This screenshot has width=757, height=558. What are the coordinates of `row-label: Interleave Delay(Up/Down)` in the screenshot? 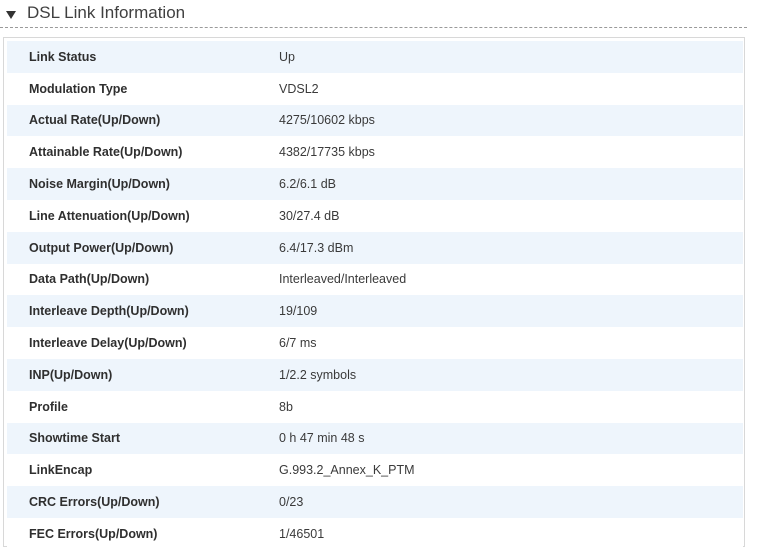 It's located at (108, 343).